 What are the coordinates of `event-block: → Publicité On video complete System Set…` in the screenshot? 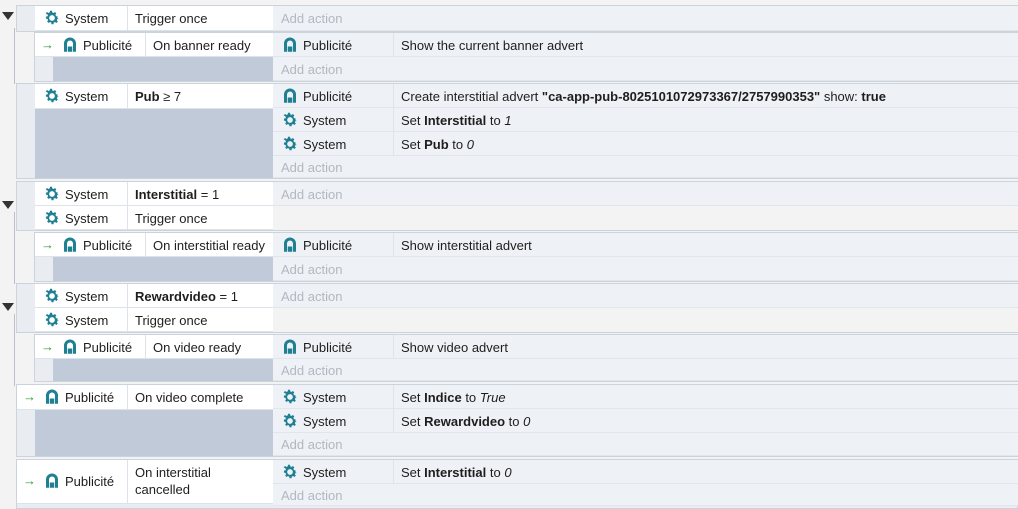 It's located at (517, 420).